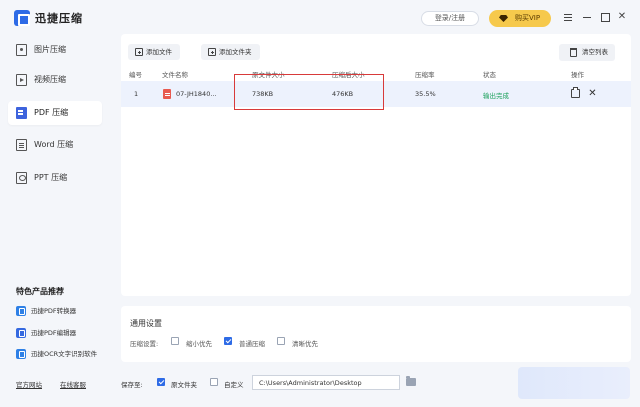 The image size is (640, 407). I want to click on option-clarity-priority-label: 清晰优先, so click(305, 344).